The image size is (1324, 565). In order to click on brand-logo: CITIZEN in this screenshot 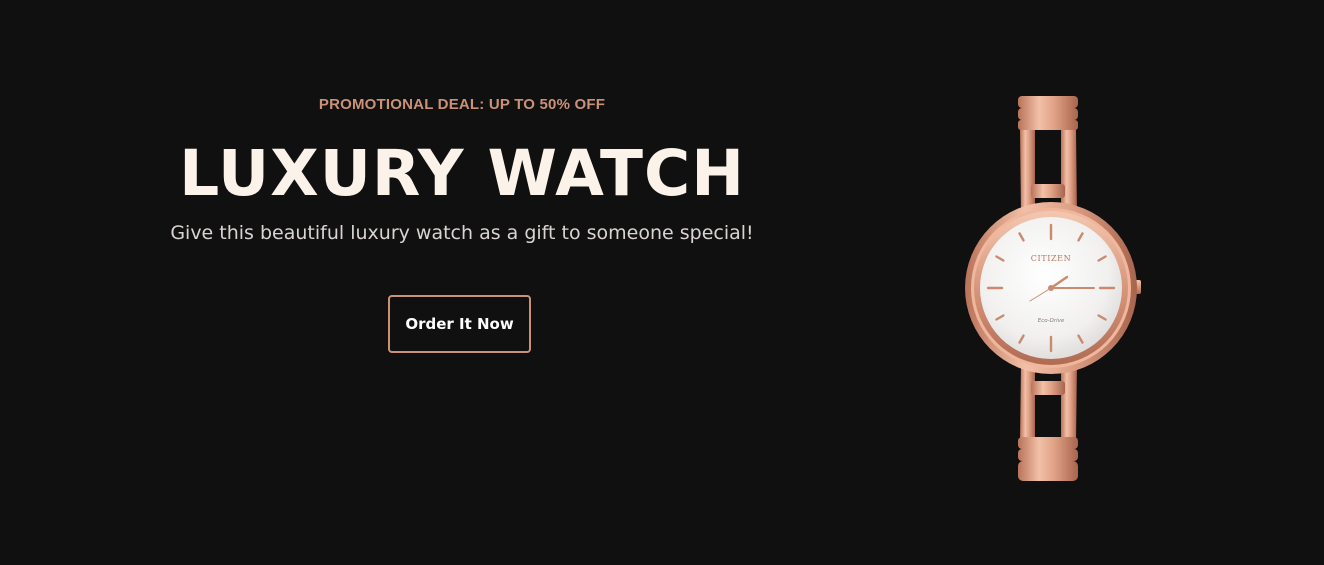, I will do `click(1051, 258)`.